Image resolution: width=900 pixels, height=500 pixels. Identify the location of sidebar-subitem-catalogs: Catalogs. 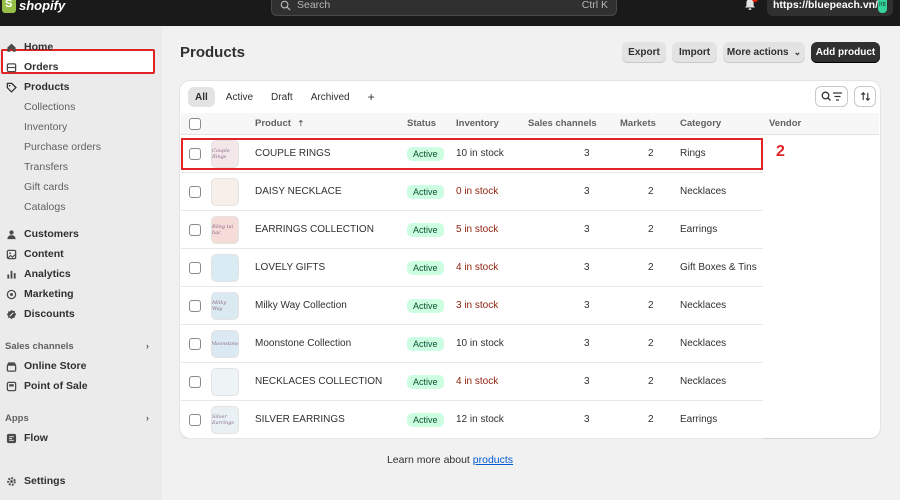
(44, 207).